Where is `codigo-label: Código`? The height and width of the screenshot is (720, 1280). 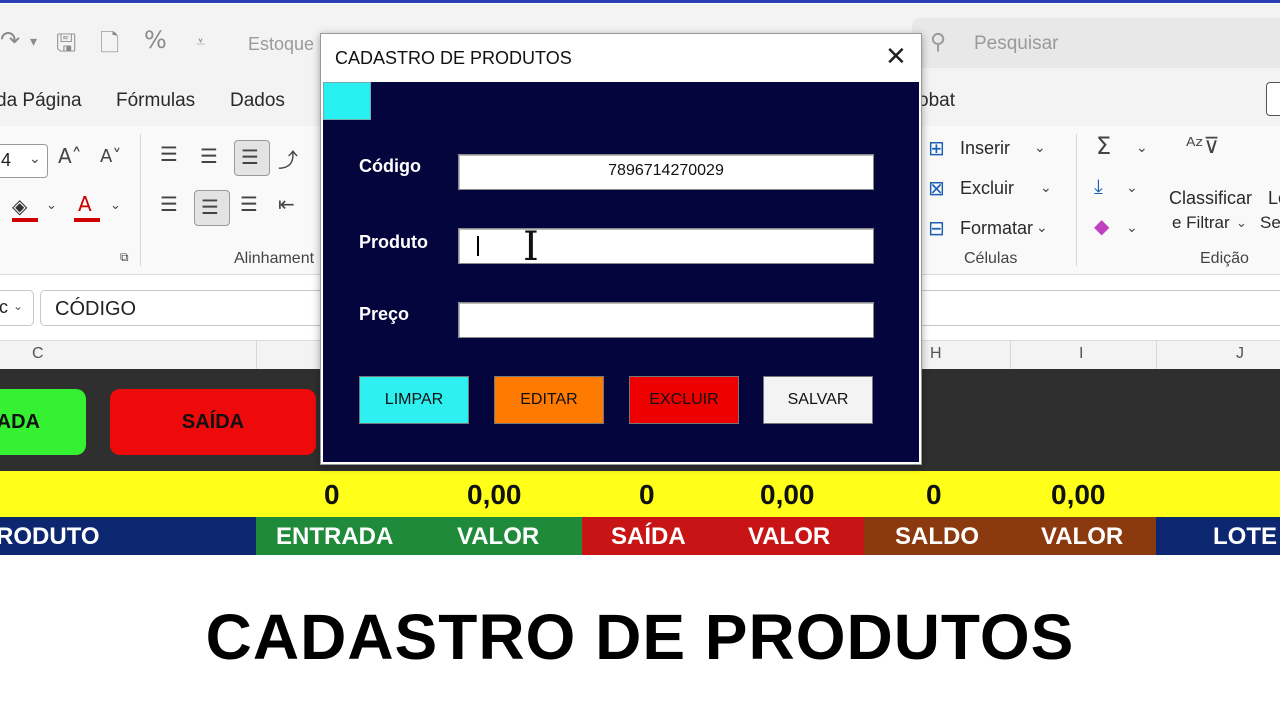 codigo-label: Código is located at coordinates (390, 166).